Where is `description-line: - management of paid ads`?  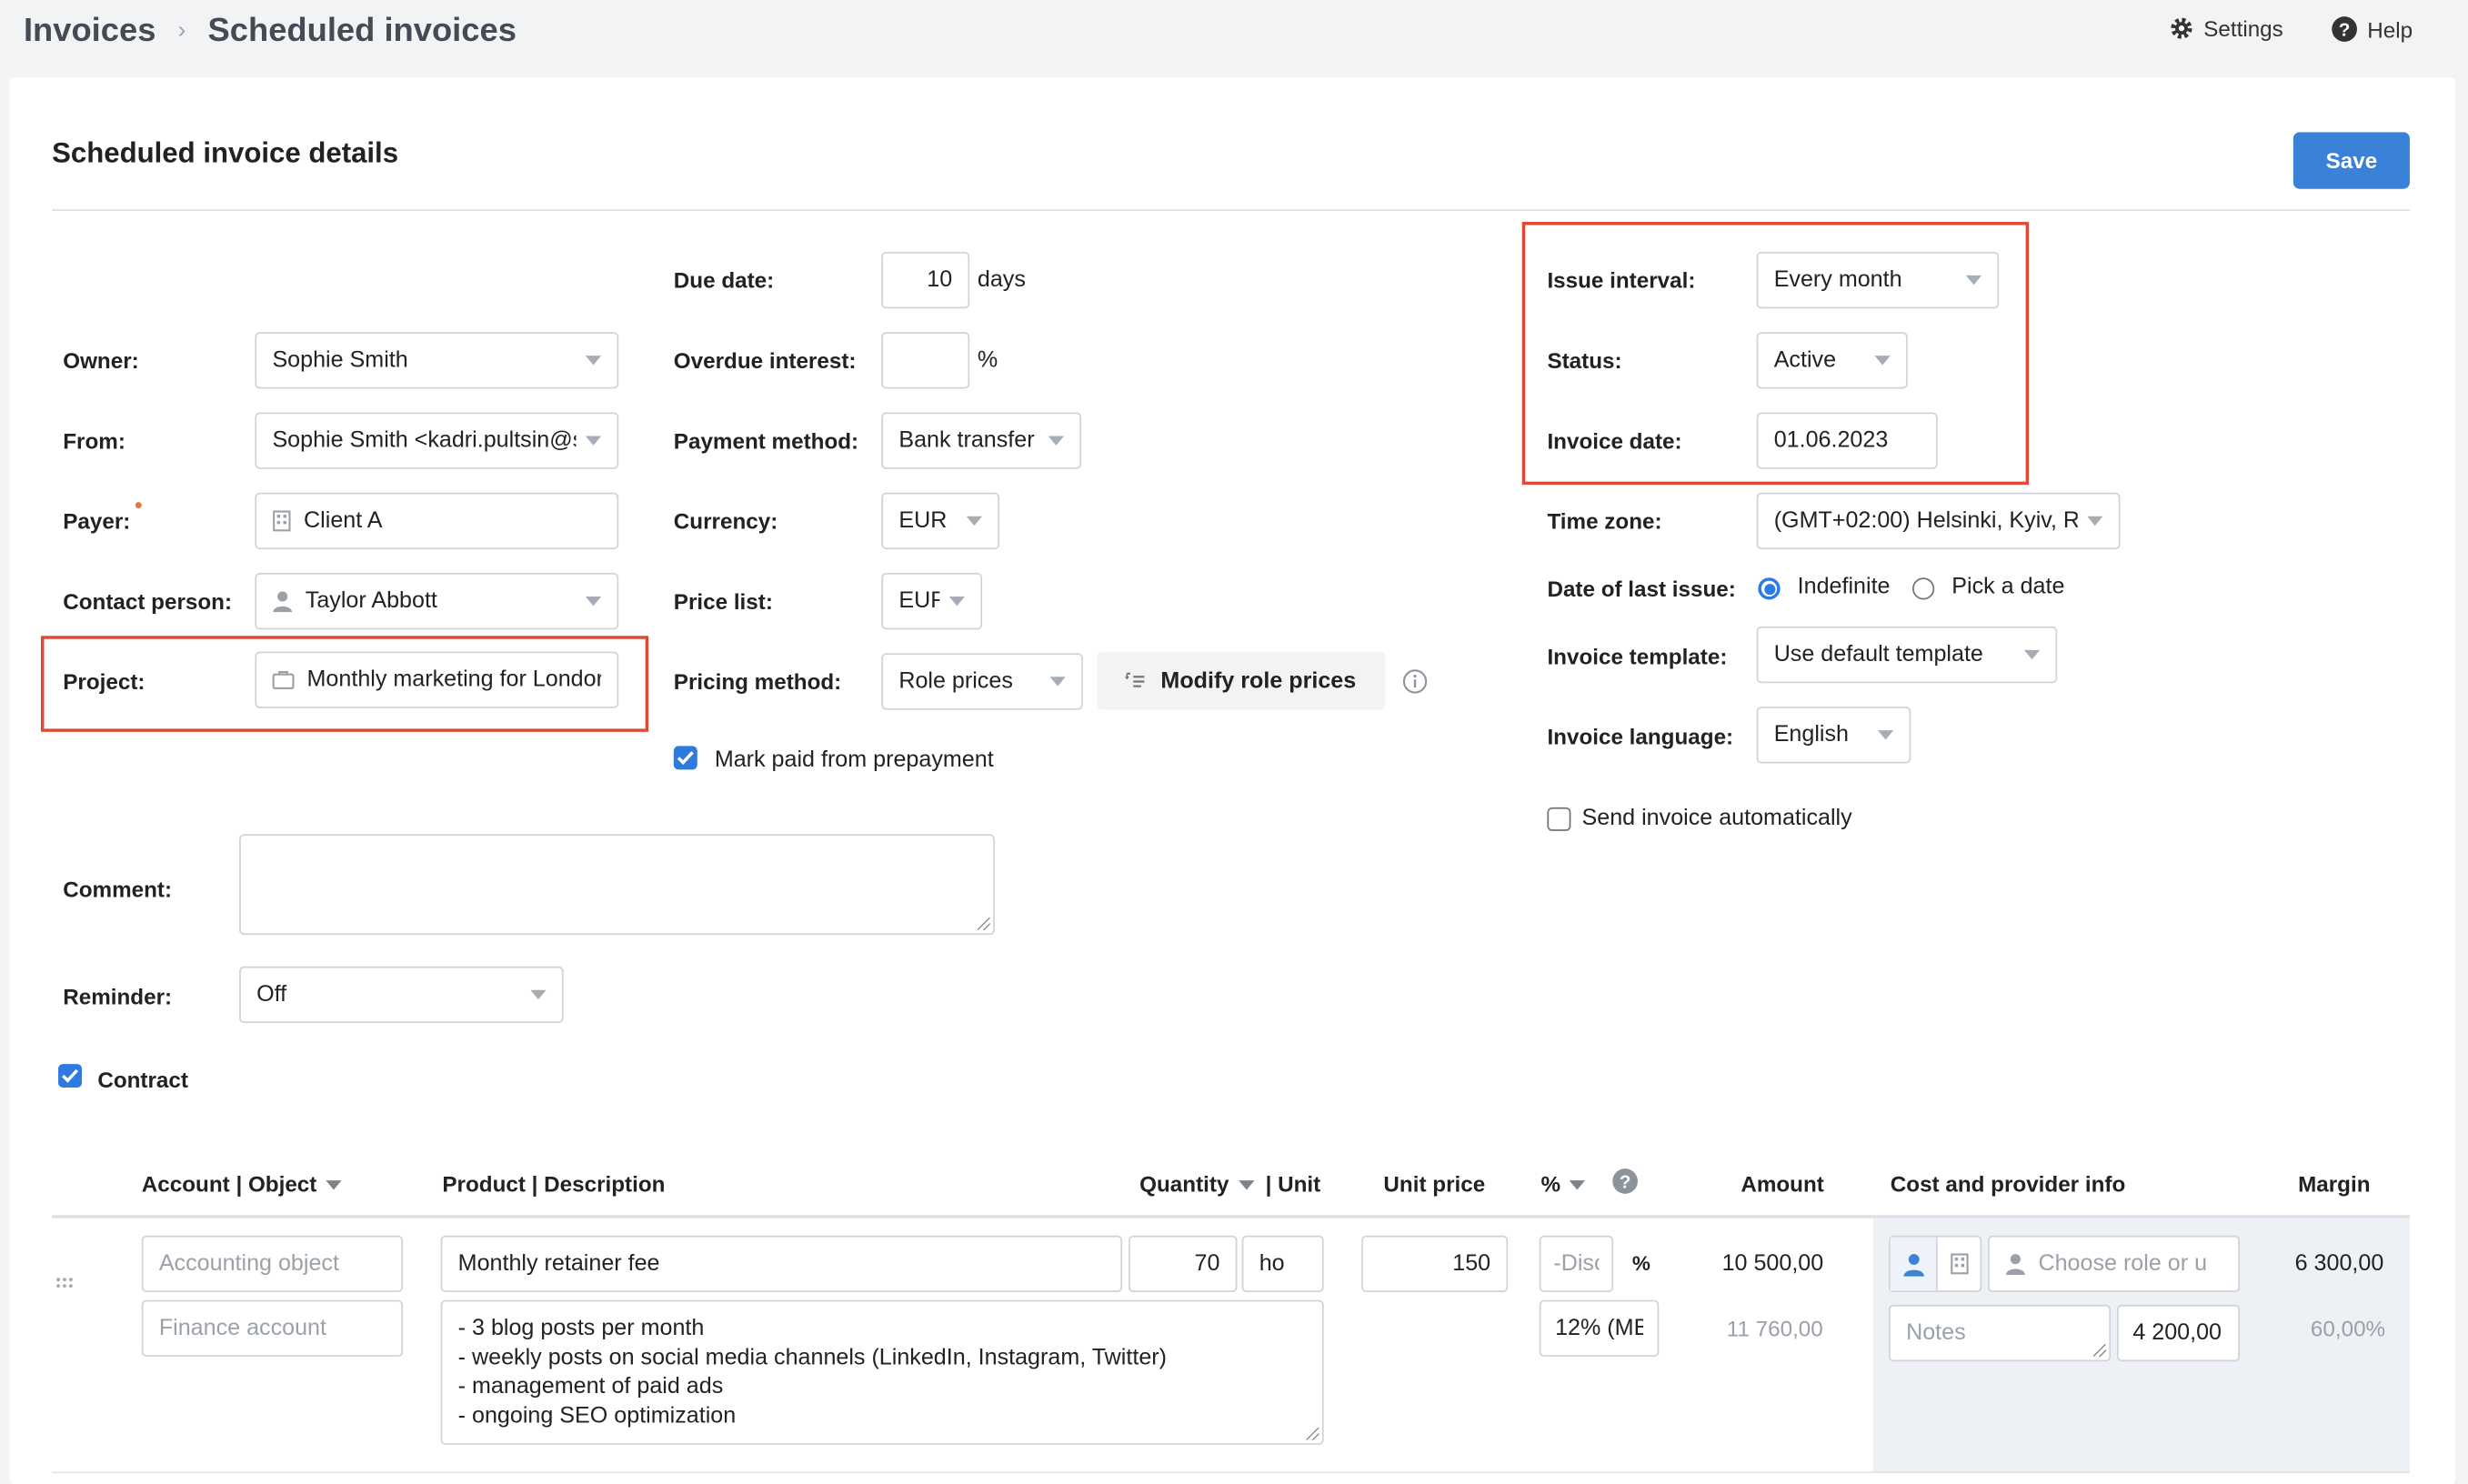 description-line: - management of paid ads is located at coordinates (590, 1386).